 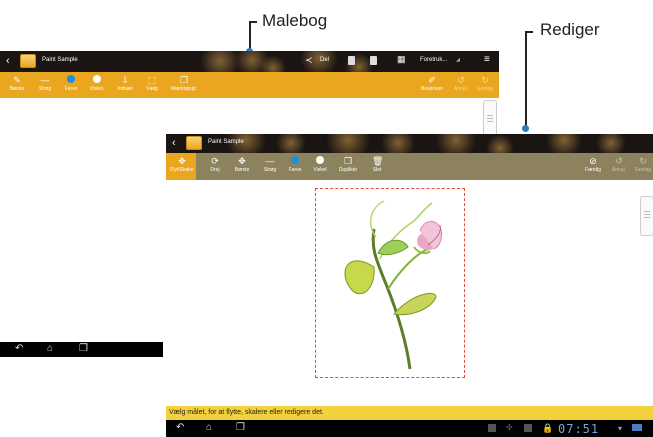 I want to click on lock-status-icon: 🔒, so click(x=548, y=428).